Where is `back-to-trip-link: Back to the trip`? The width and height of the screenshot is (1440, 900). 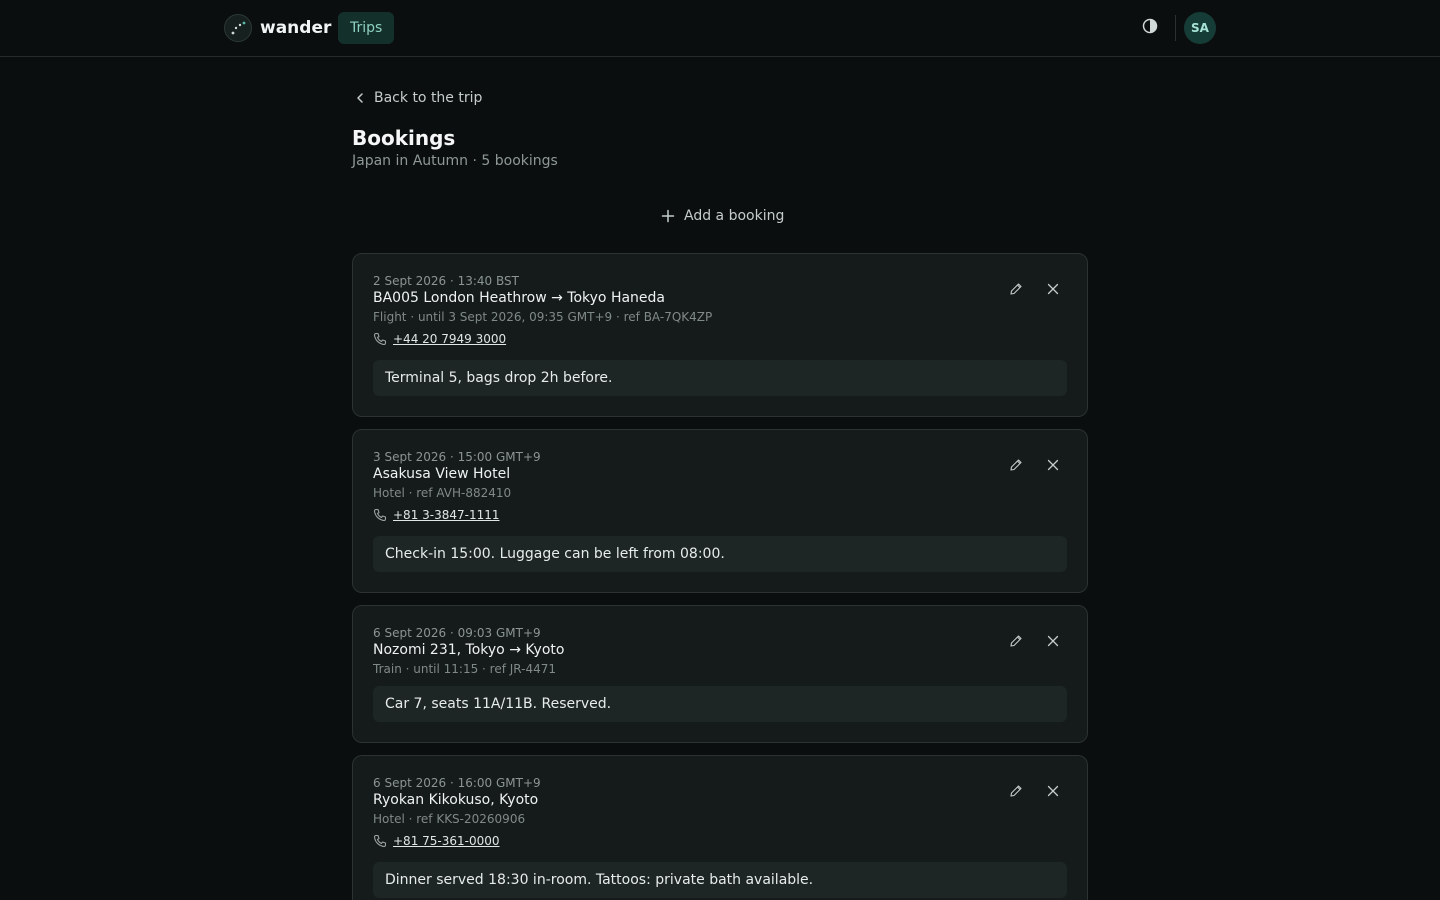
back-to-trip-link: Back to the trip is located at coordinates (417, 98).